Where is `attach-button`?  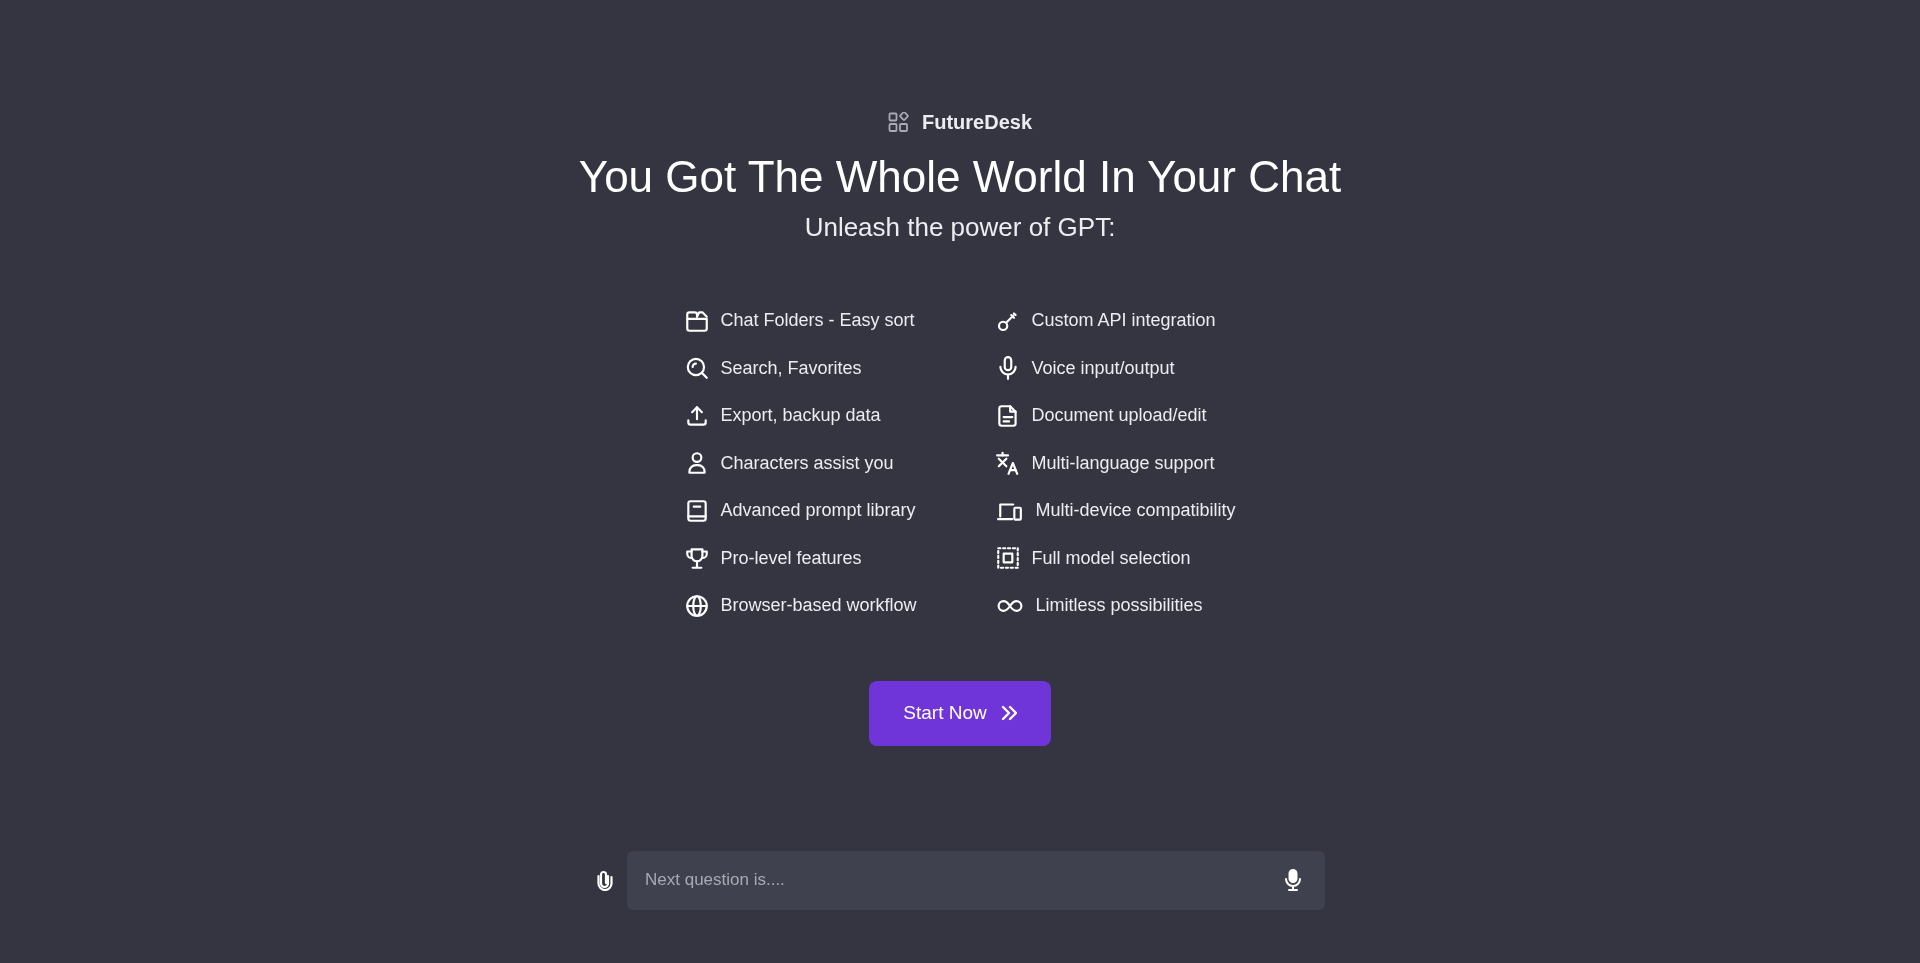 attach-button is located at coordinates (605, 880).